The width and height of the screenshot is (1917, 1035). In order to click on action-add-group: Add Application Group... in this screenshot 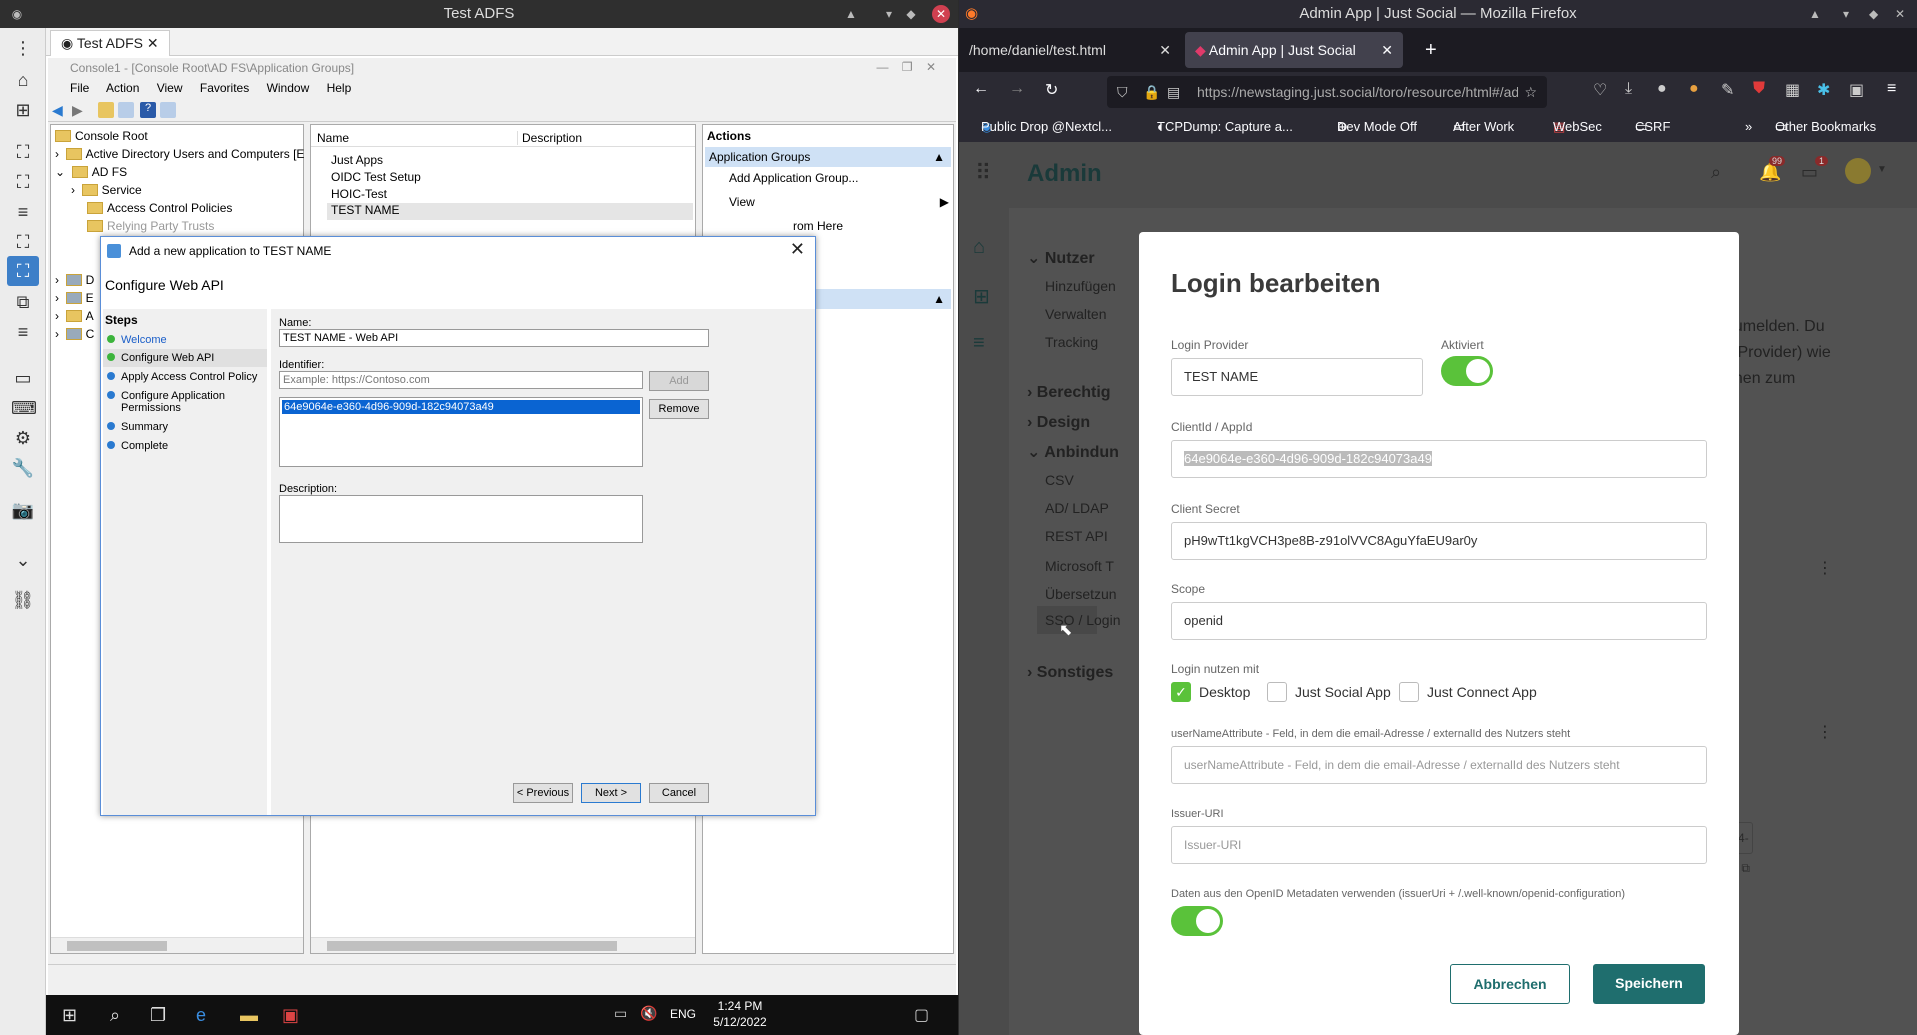, I will do `click(793, 178)`.